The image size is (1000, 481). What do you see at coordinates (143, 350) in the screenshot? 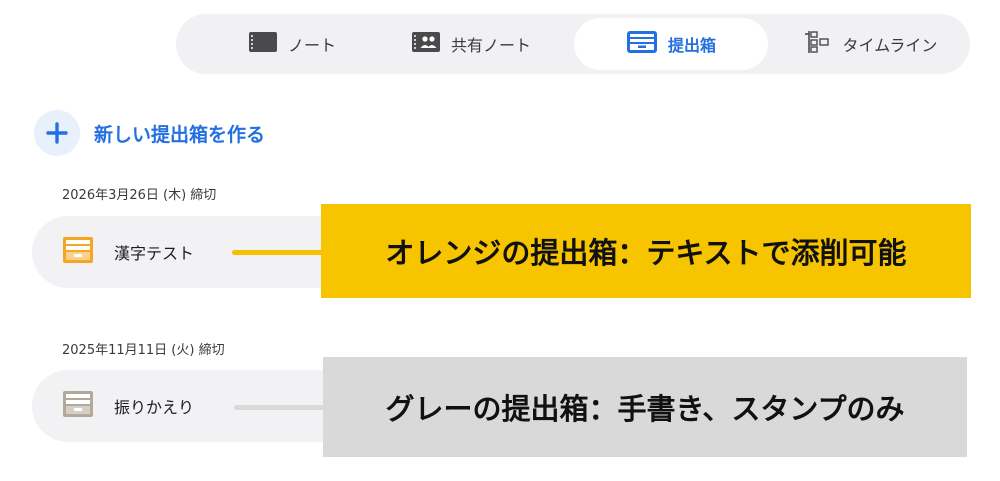
I see `deadline-date: 2025年11月11日 (火) 締切` at bounding box center [143, 350].